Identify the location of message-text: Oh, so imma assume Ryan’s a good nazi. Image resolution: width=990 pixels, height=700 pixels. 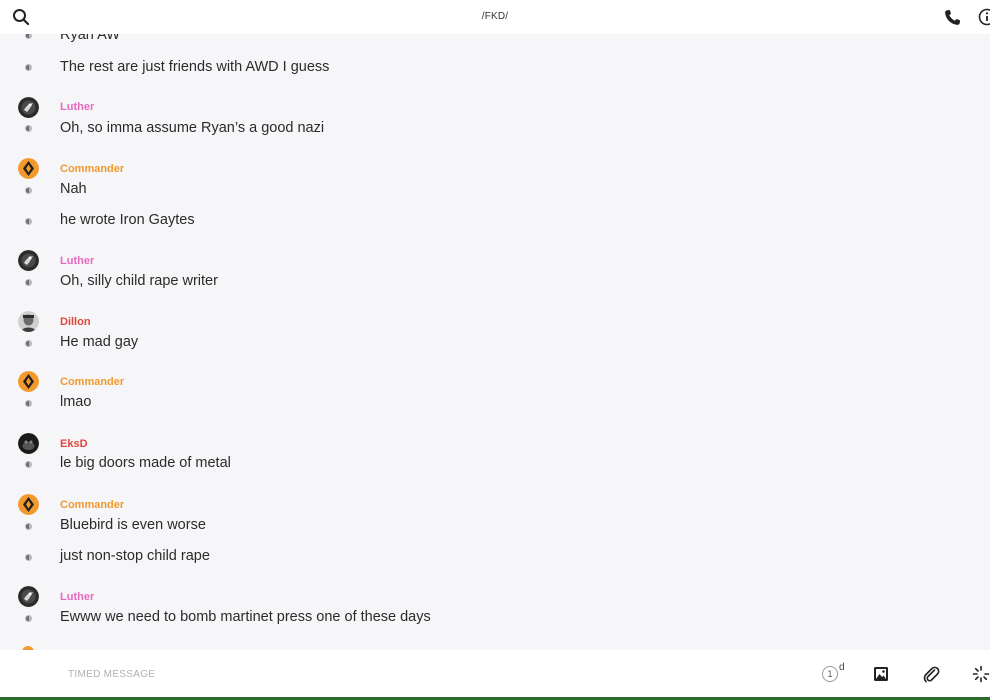
(192, 128).